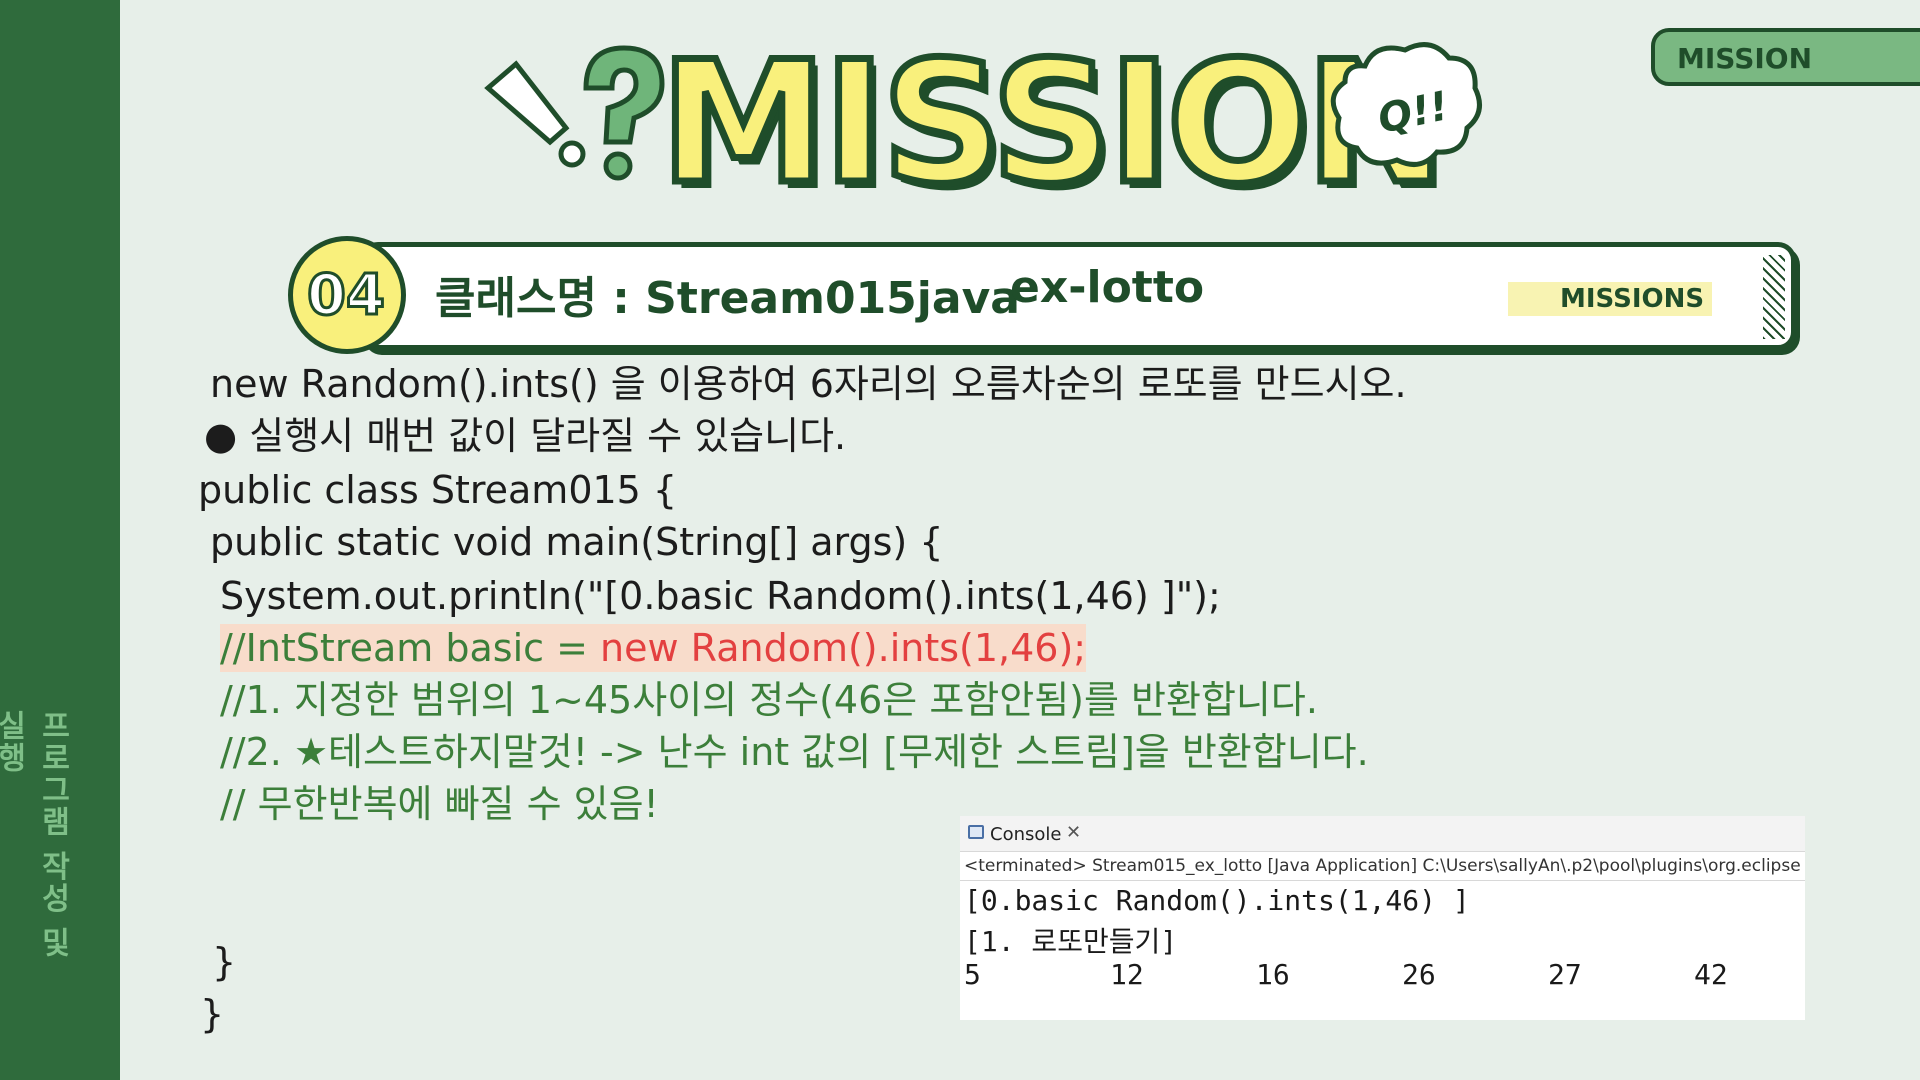 The width and height of the screenshot is (1920, 1080). What do you see at coordinates (727, 298) in the screenshot?
I see `class-name-label: 클래스명 : Stream015java` at bounding box center [727, 298].